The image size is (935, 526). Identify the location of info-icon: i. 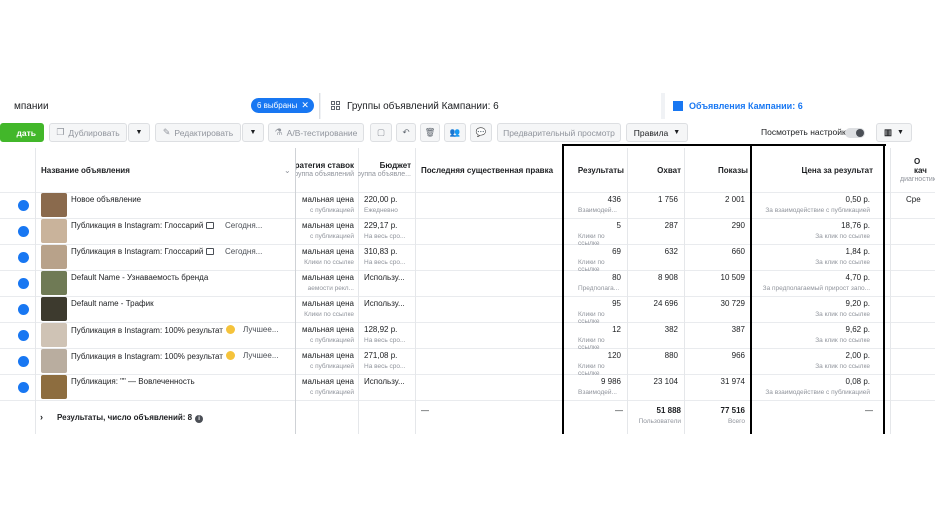
(199, 419).